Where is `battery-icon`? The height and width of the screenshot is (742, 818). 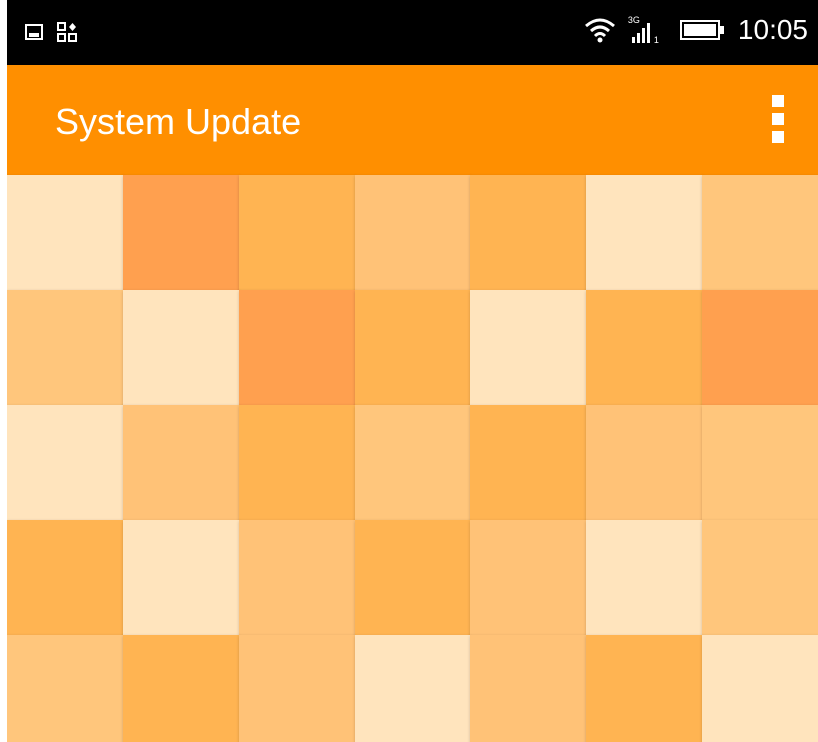
battery-icon is located at coordinates (701, 30).